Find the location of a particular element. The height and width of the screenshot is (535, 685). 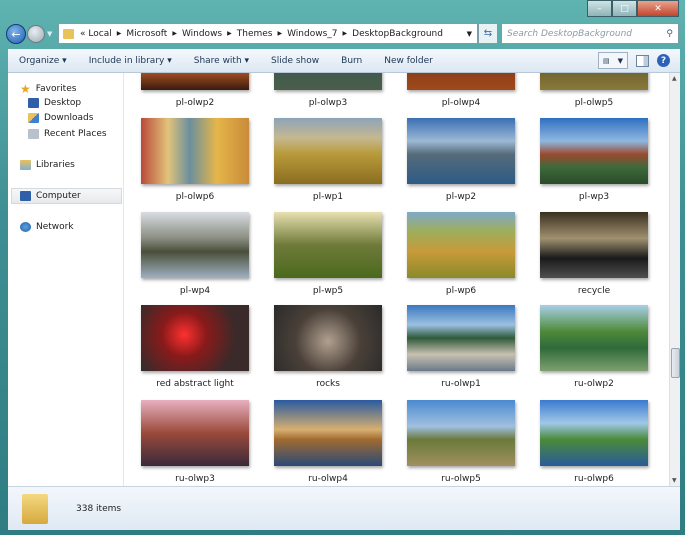

file-name: pl-wp4 is located at coordinates (195, 291).